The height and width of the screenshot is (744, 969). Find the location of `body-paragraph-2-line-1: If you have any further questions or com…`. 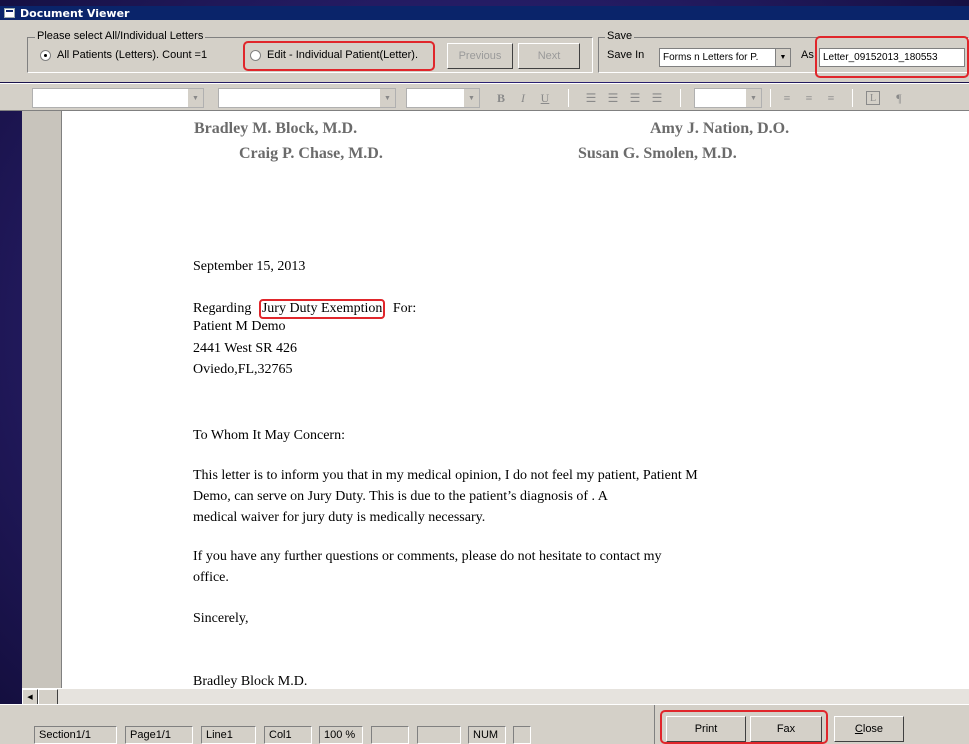

body-paragraph-2-line-1: If you have any further questions or com… is located at coordinates (427, 556).